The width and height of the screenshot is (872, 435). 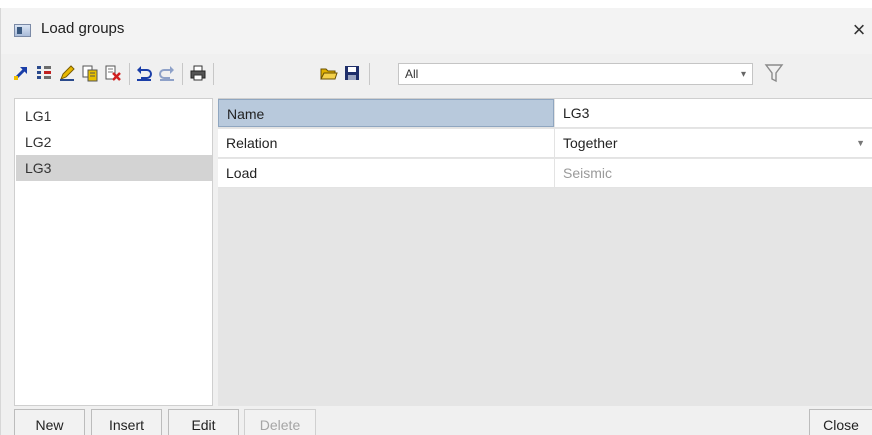 I want to click on property-name: Name, so click(x=386, y=113).